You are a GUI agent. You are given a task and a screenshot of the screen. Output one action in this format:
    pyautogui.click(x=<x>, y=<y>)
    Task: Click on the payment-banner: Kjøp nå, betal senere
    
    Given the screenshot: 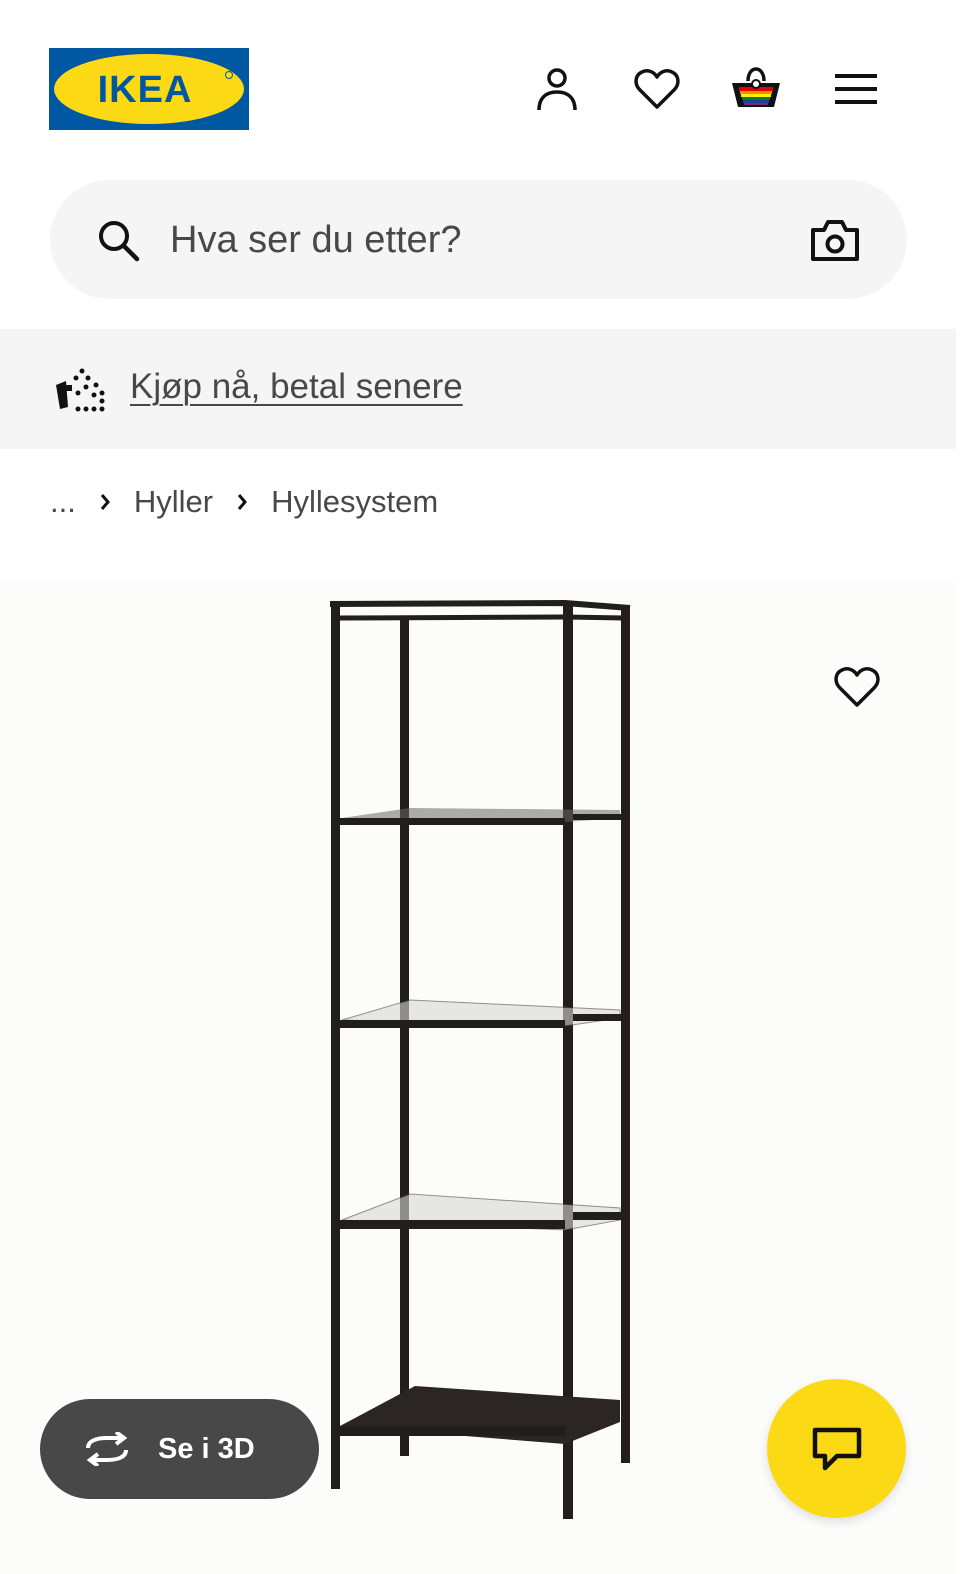 What is the action you would take?
    pyautogui.click(x=478, y=389)
    